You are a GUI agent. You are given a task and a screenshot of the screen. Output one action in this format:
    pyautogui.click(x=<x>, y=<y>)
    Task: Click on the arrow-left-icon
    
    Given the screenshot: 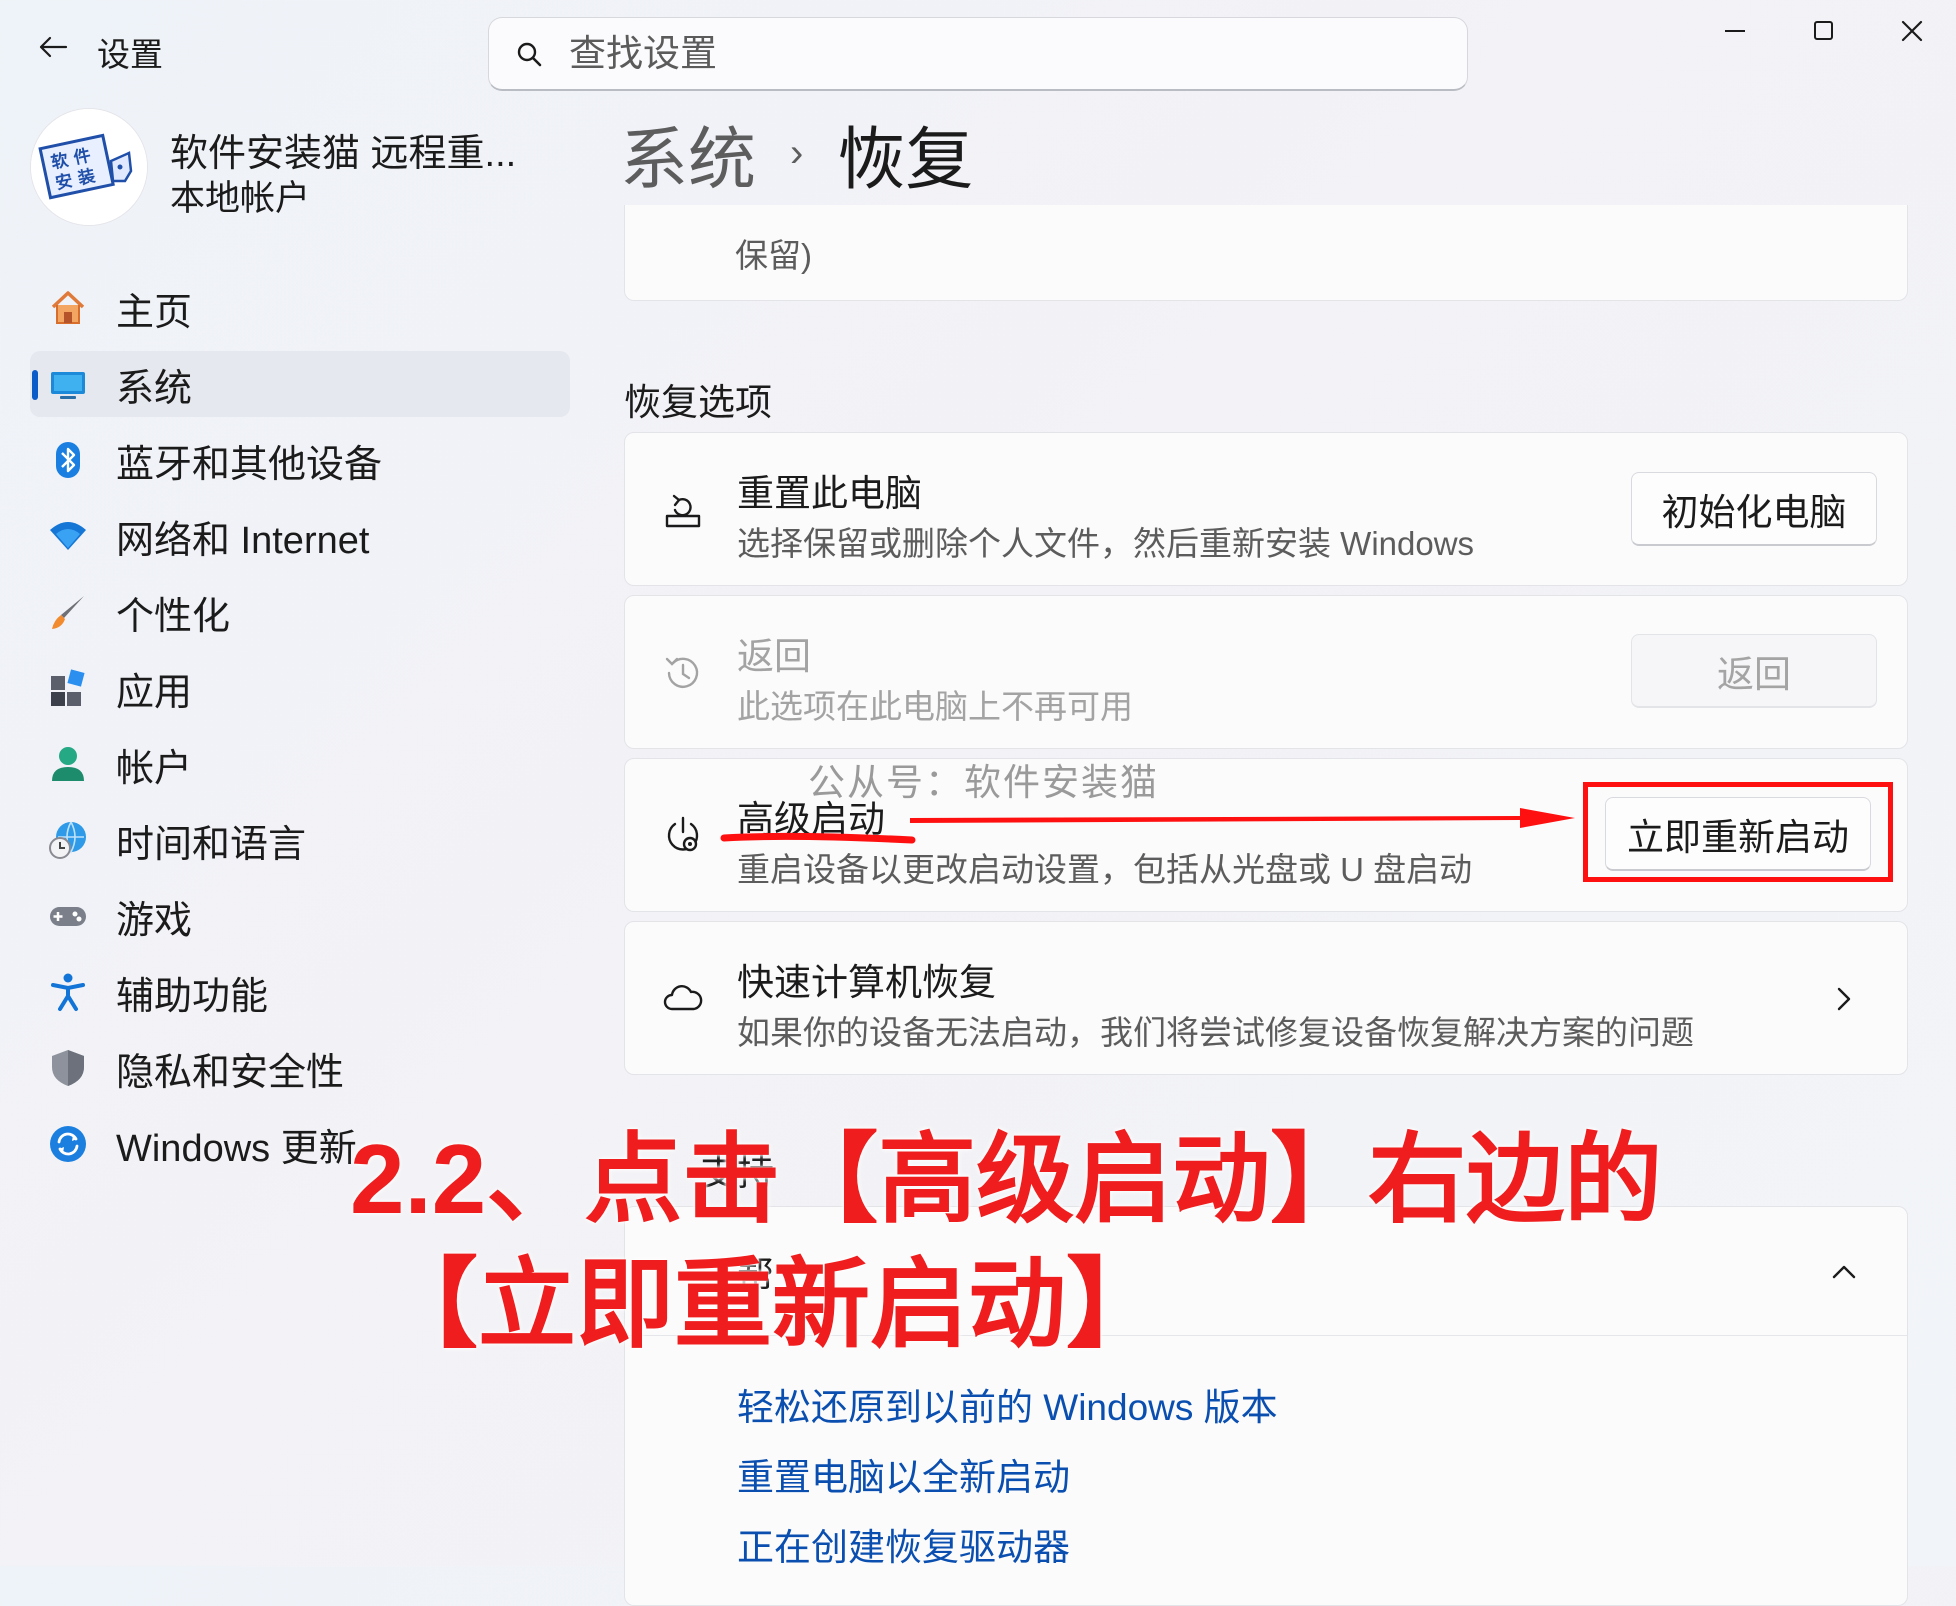 What is the action you would take?
    pyautogui.click(x=53, y=47)
    